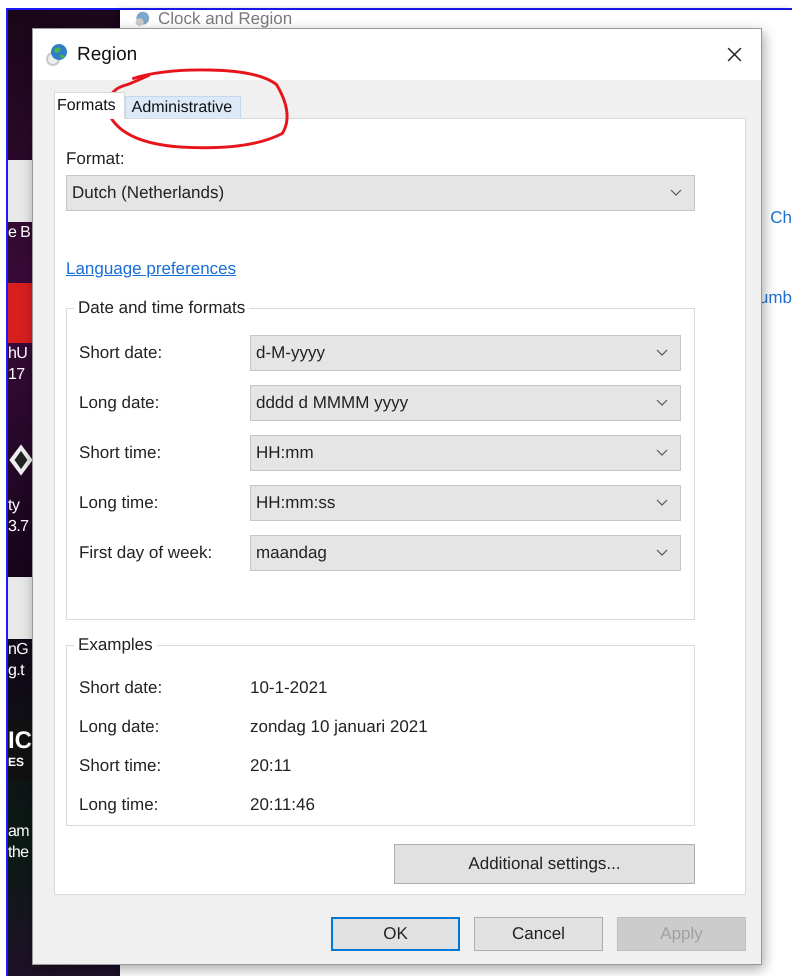 The image size is (792, 976). I want to click on example-value: 10-1-2021, so click(289, 688).